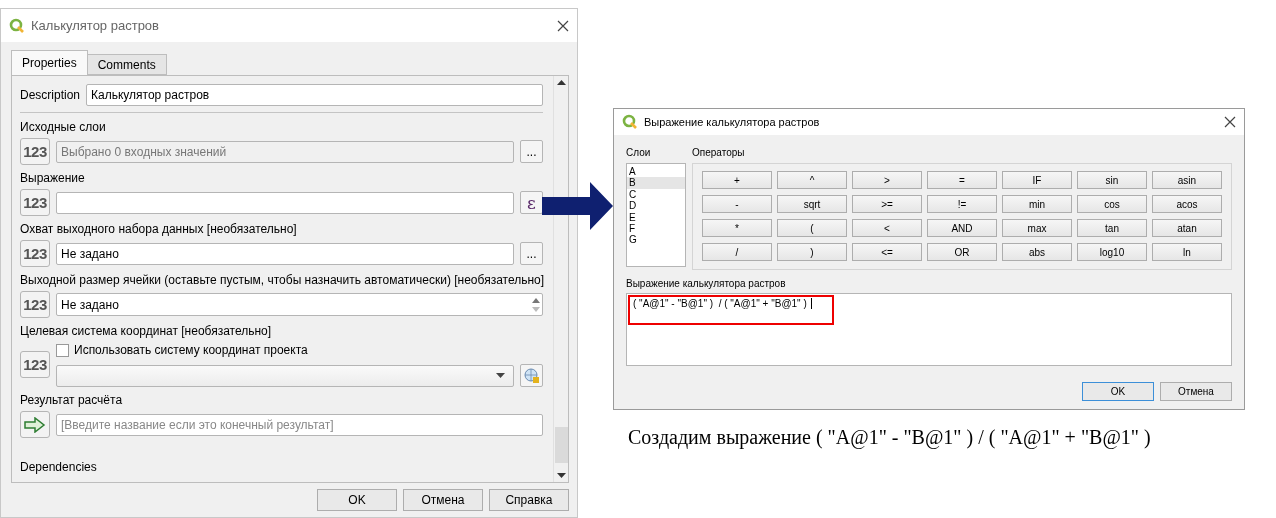 The width and height of the screenshot is (1276, 518). Describe the element at coordinates (812, 180) in the screenshot. I see `operator-button: ^` at that location.